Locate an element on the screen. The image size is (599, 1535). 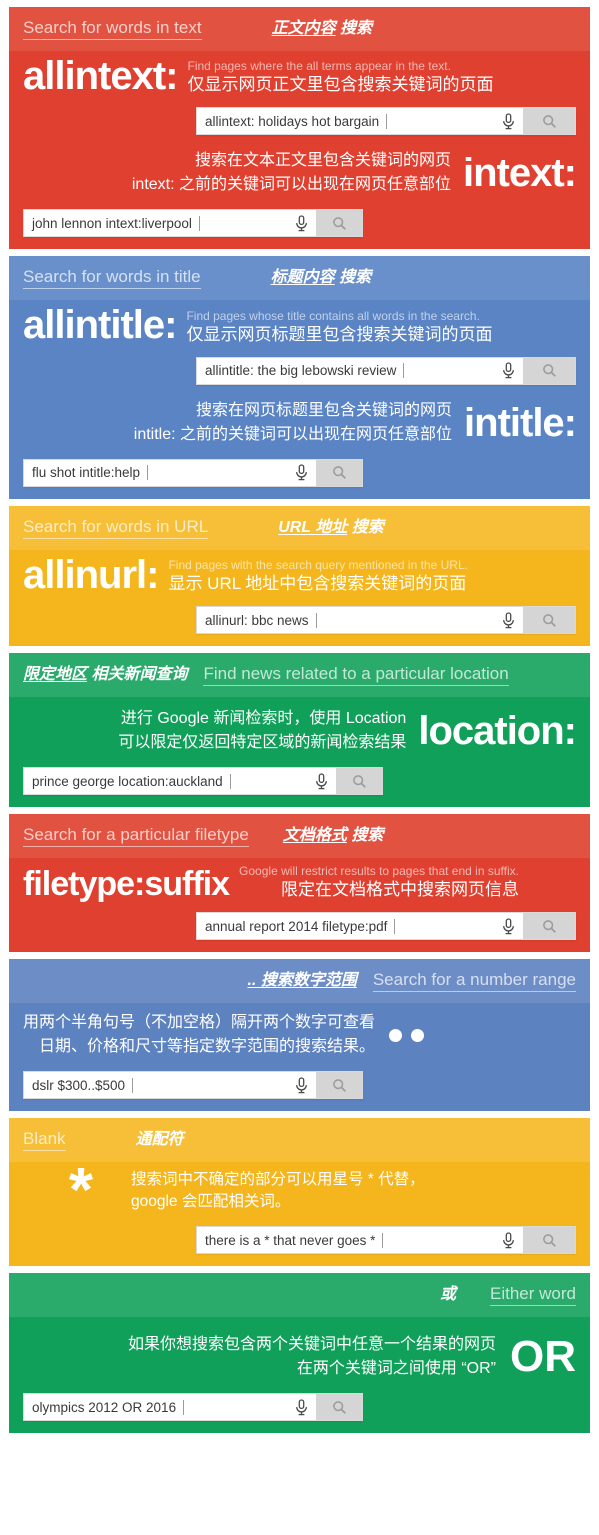
search-button-intext is located at coordinates (339, 223).